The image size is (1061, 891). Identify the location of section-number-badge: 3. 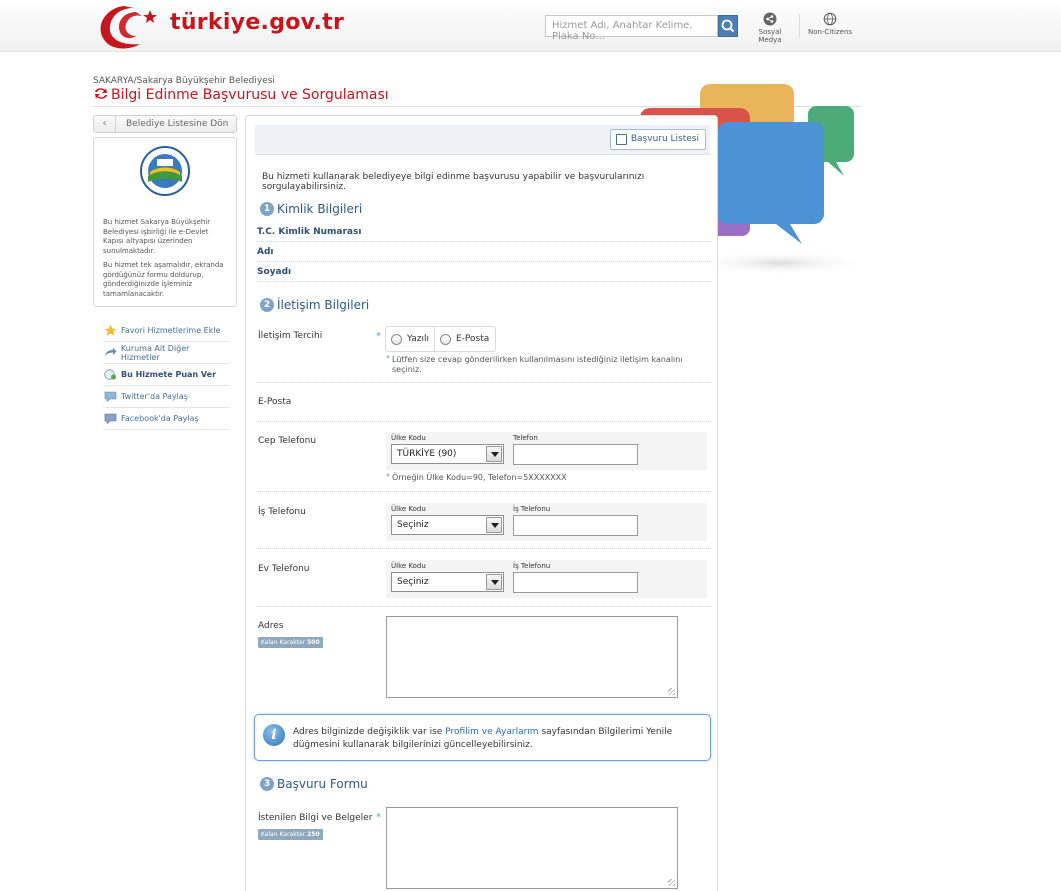
(267, 784).